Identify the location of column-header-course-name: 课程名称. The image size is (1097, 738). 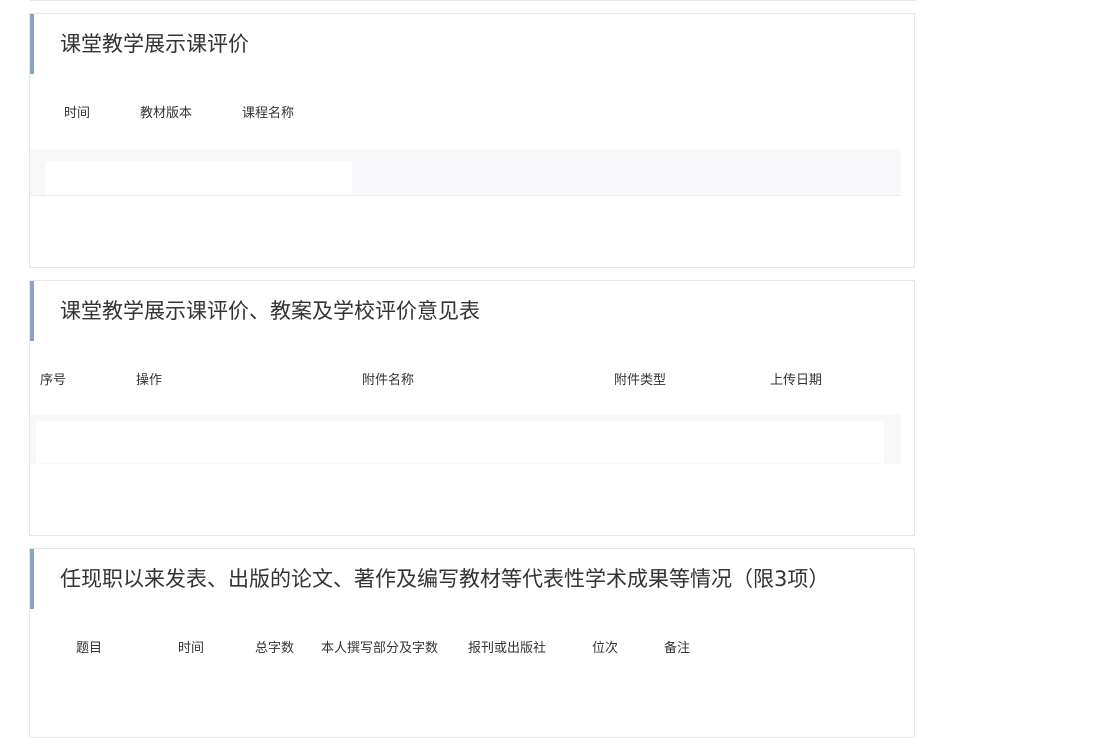
(268, 113).